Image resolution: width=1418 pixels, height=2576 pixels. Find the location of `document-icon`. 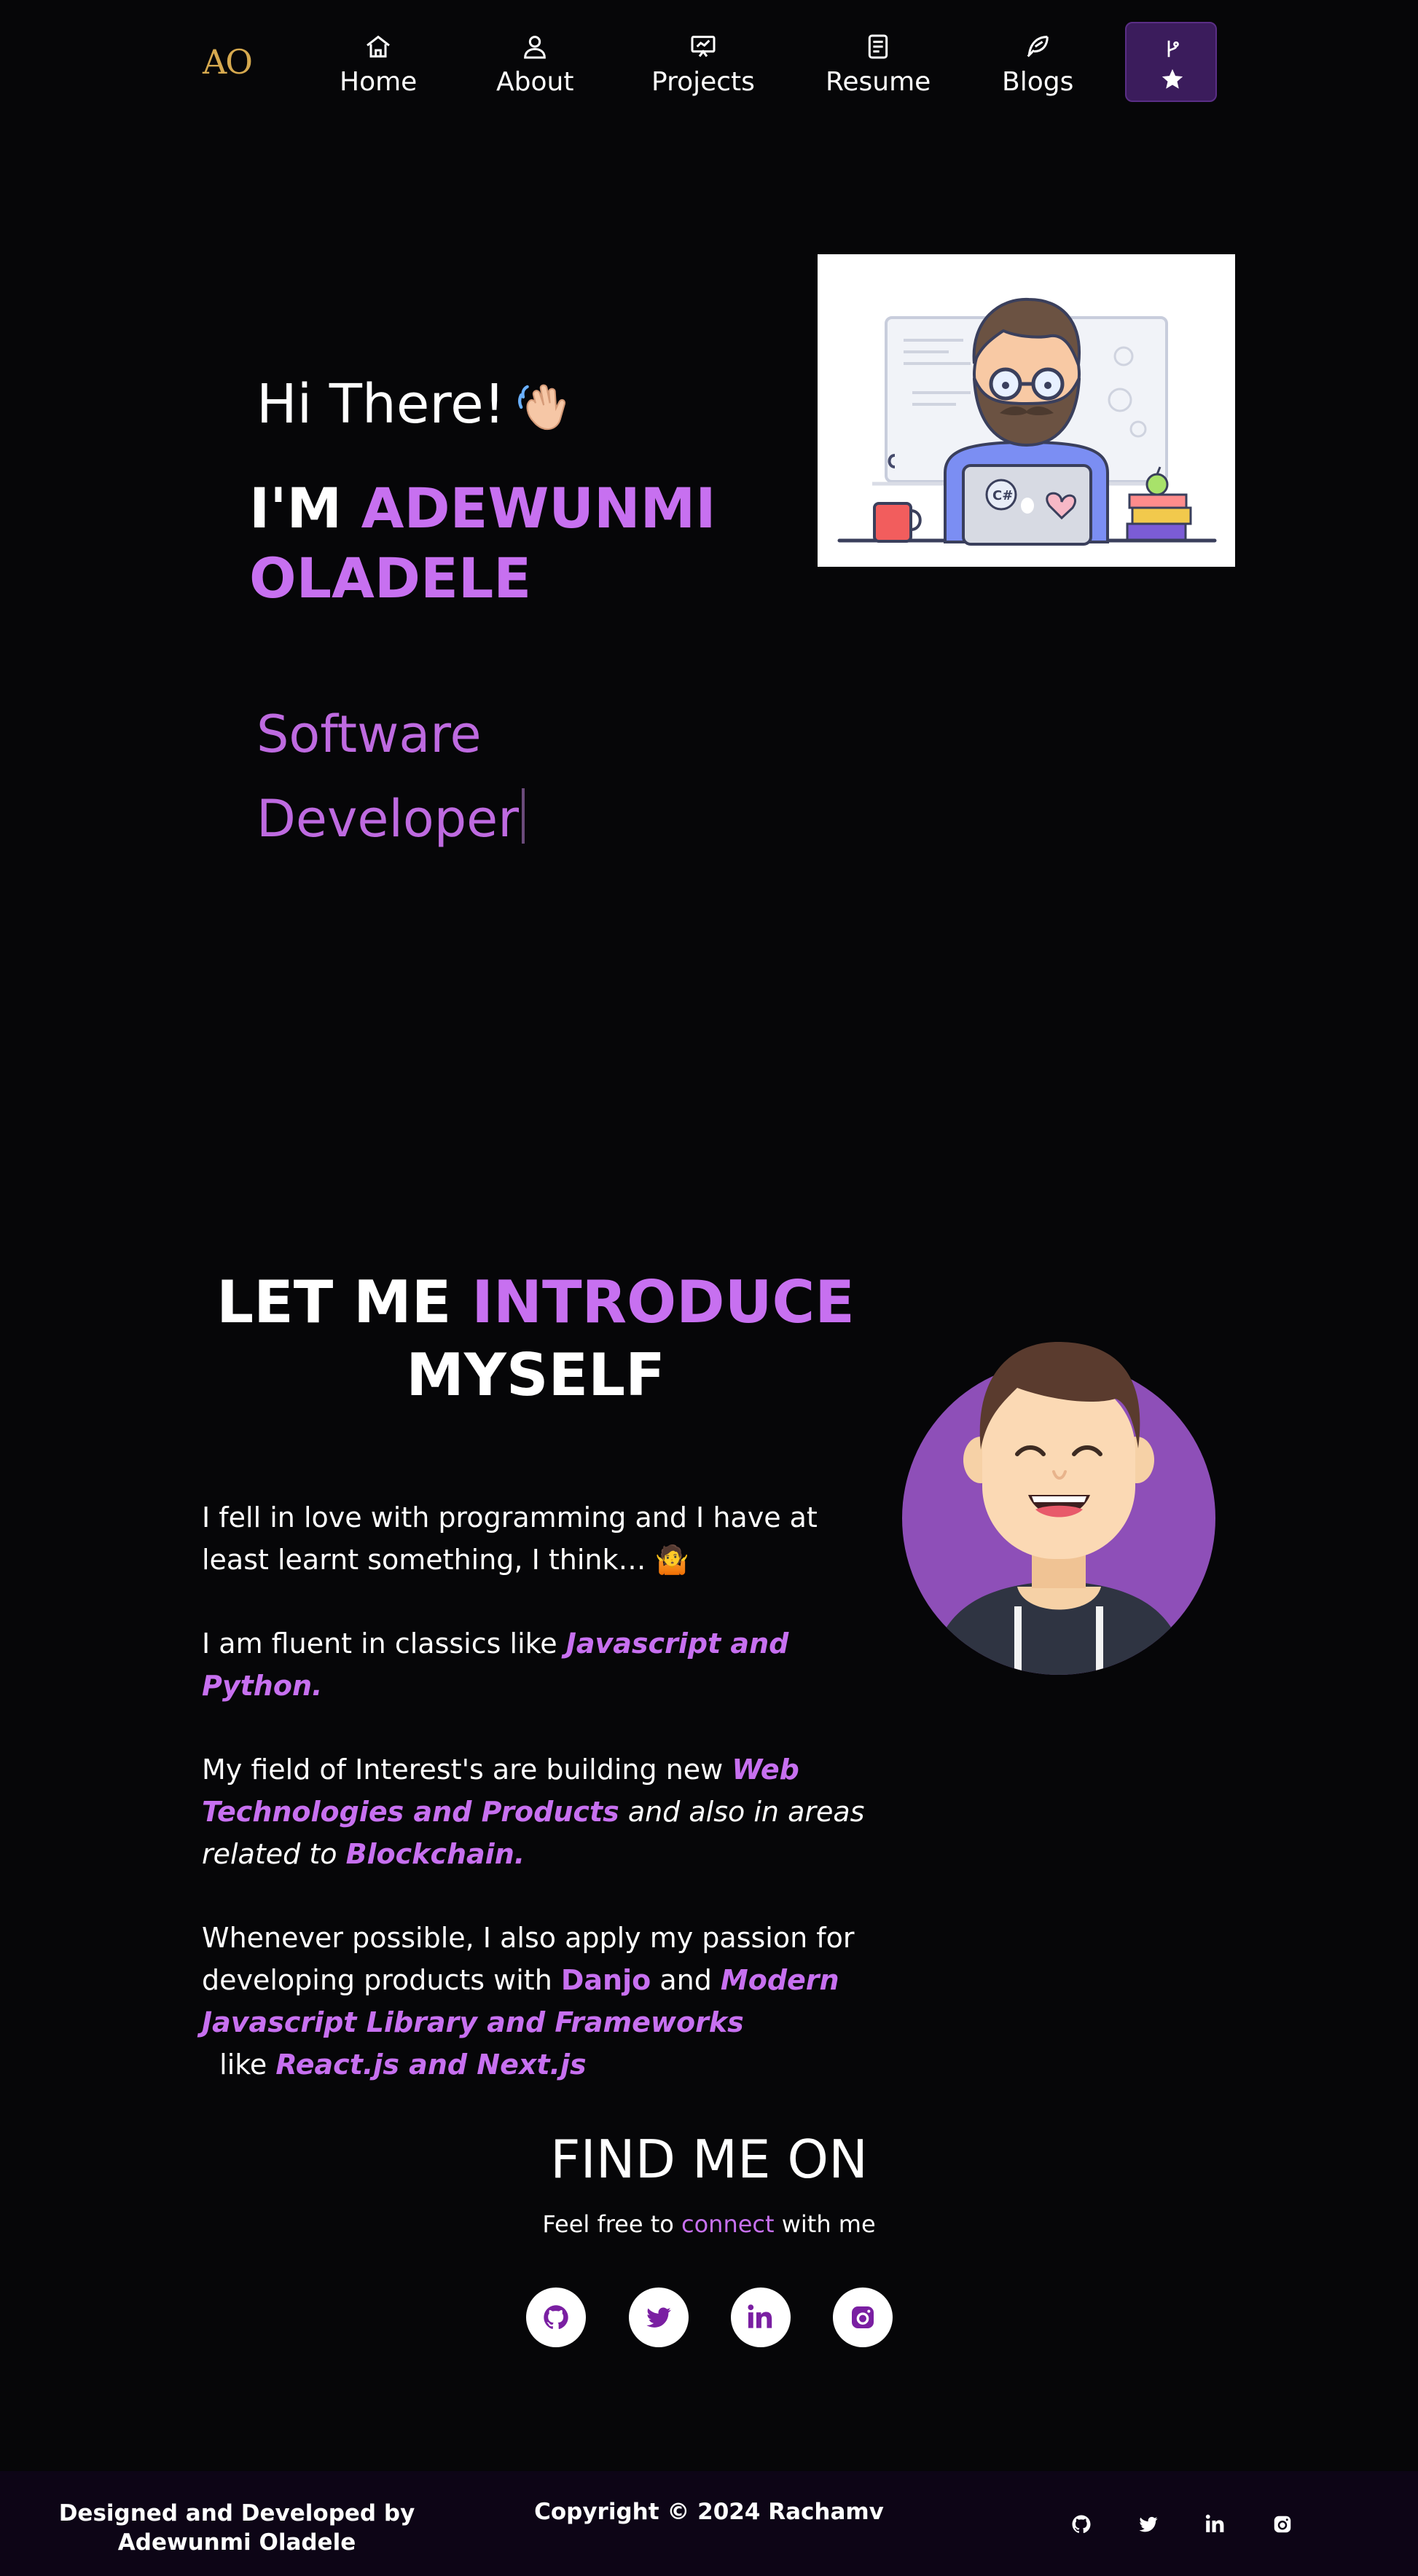

document-icon is located at coordinates (878, 46).